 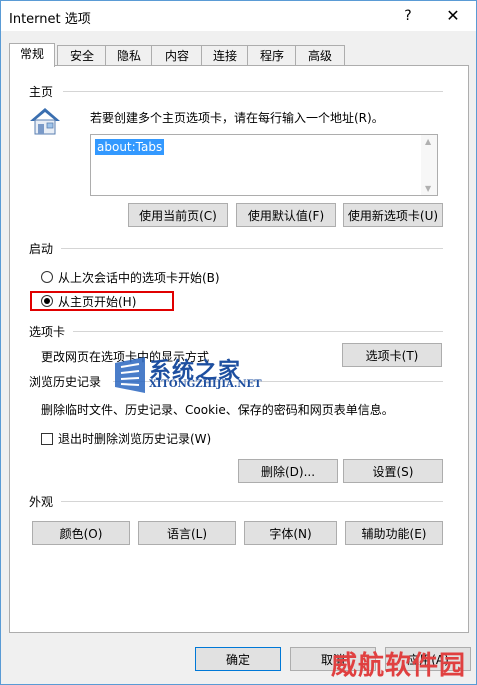 I want to click on startup-separator, so click(x=252, y=248).